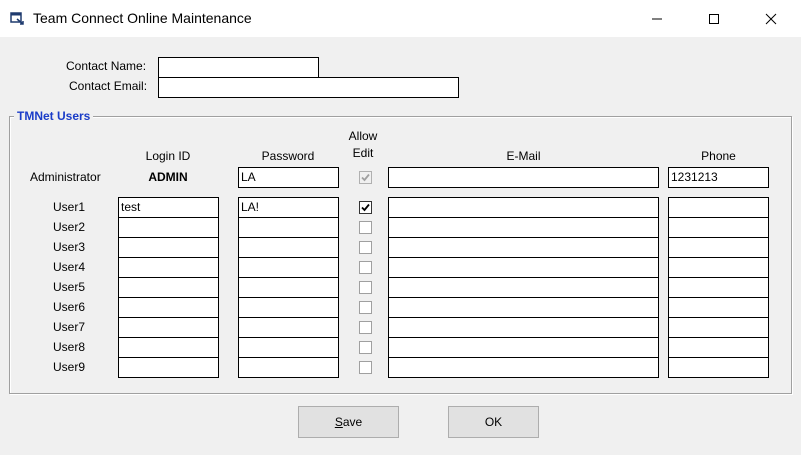 This screenshot has height=455, width=801. What do you see at coordinates (69, 207) in the screenshot?
I see `user-row-label: User1` at bounding box center [69, 207].